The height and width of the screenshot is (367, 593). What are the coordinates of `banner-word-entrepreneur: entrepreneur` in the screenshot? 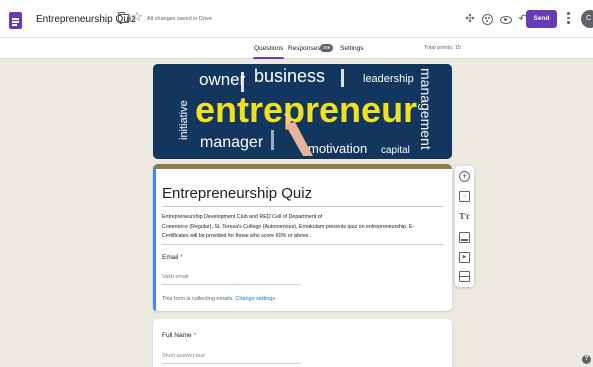 It's located at (306, 109).